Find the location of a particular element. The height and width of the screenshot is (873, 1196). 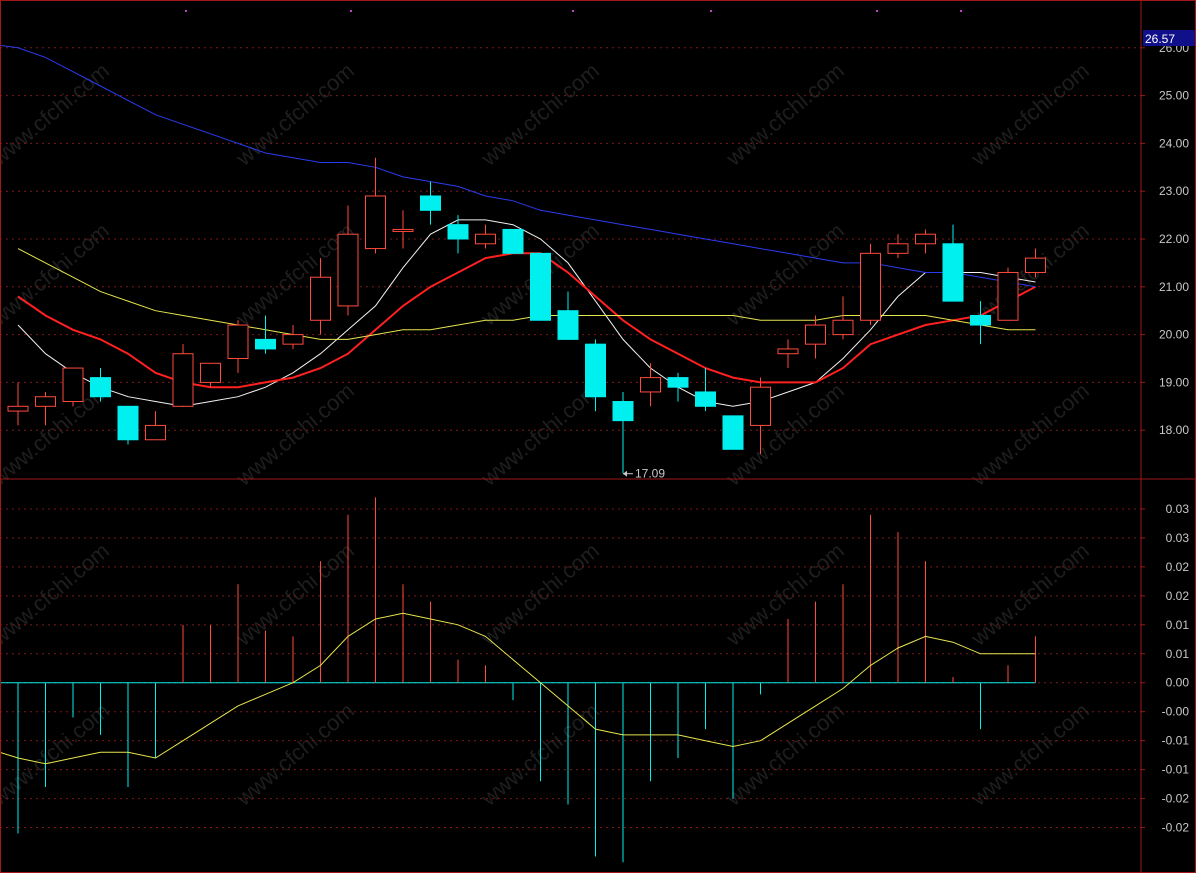

price-axis-label: 24.00 is located at coordinates (1174, 143).